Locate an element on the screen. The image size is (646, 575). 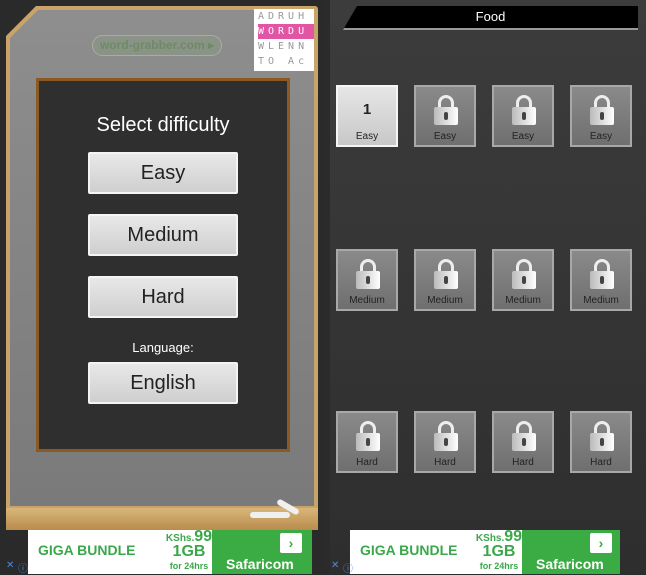
medium-button: Medium is located at coordinates (163, 235).